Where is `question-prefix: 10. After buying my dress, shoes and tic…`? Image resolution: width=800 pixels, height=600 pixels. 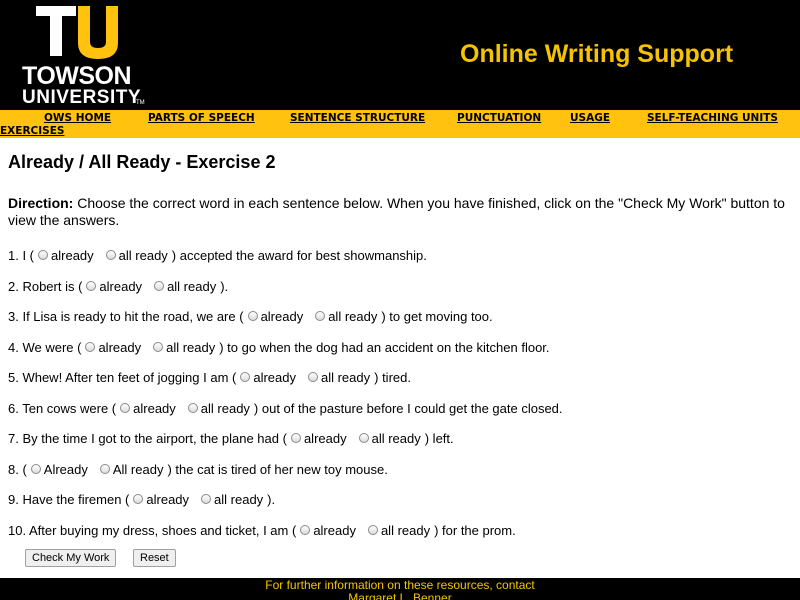
question-prefix: 10. After buying my dress, shoes and tic… is located at coordinates (152, 530).